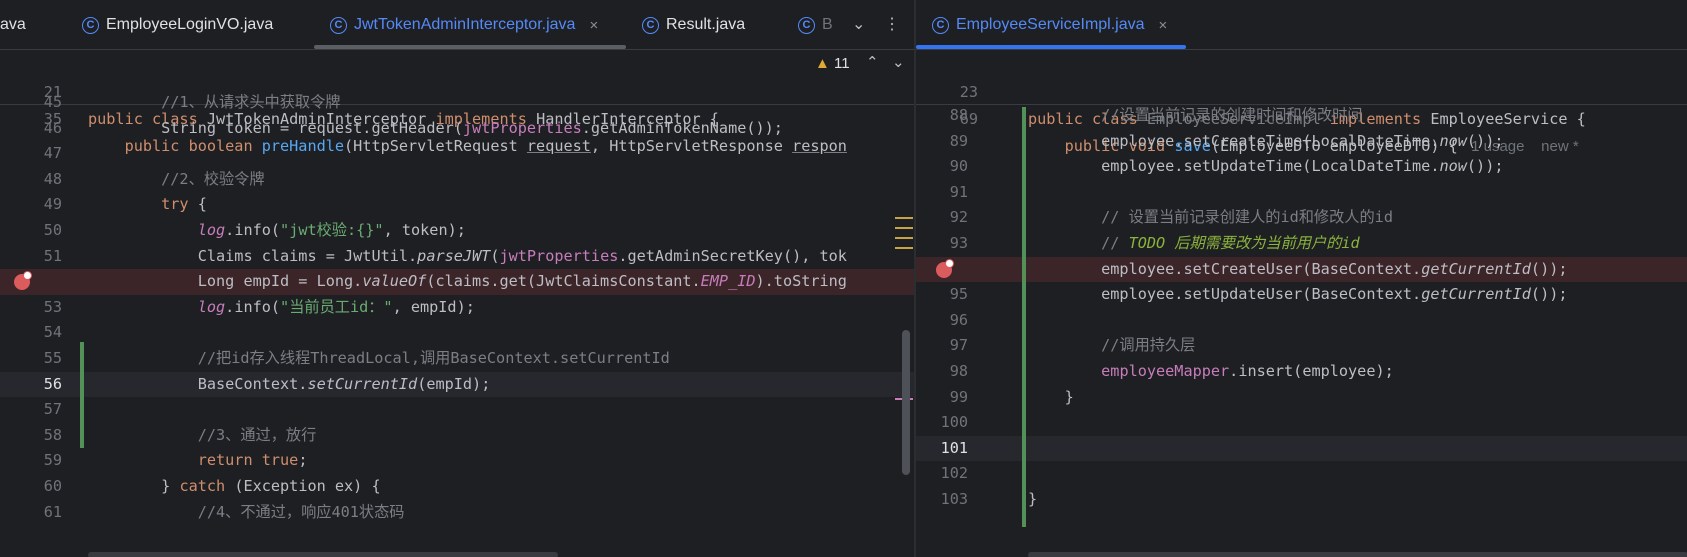  Describe the element at coordinates (177, 25) in the screenshot. I see `tab-employee-login-vo: C EmployeeLoginVO.java` at that location.